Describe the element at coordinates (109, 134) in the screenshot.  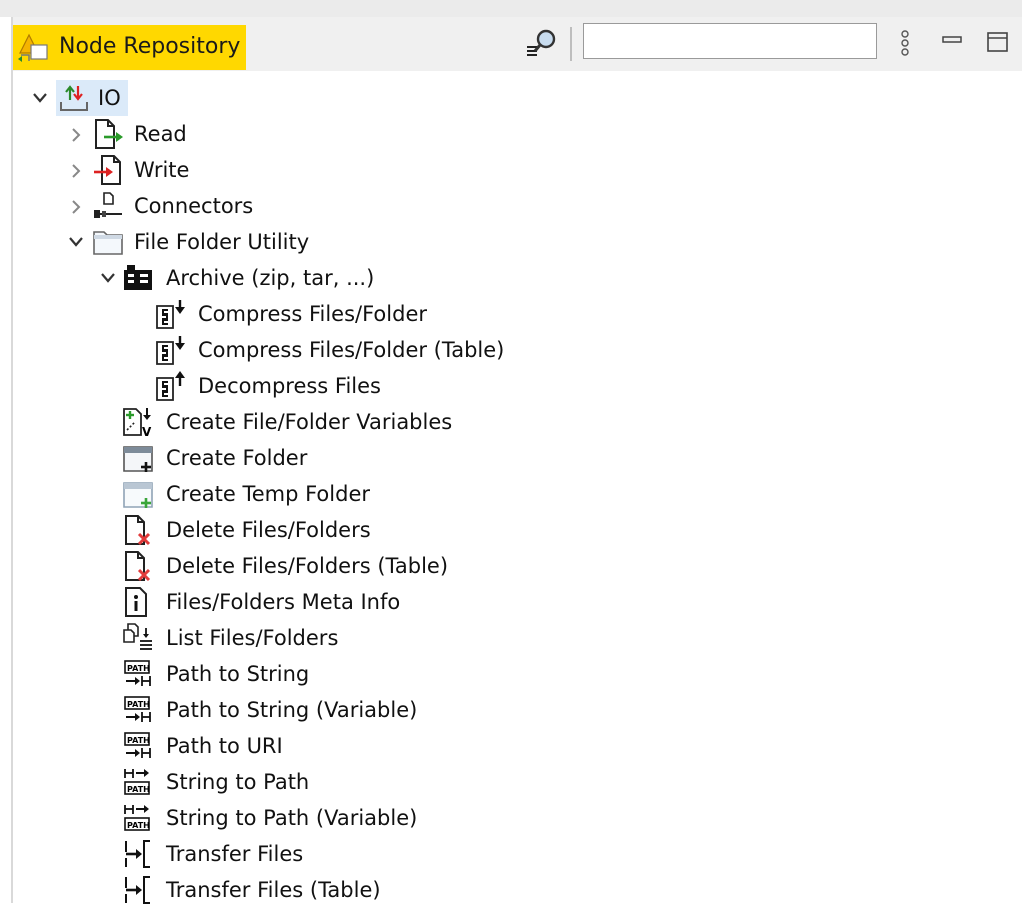
I see `read-node-icon` at that location.